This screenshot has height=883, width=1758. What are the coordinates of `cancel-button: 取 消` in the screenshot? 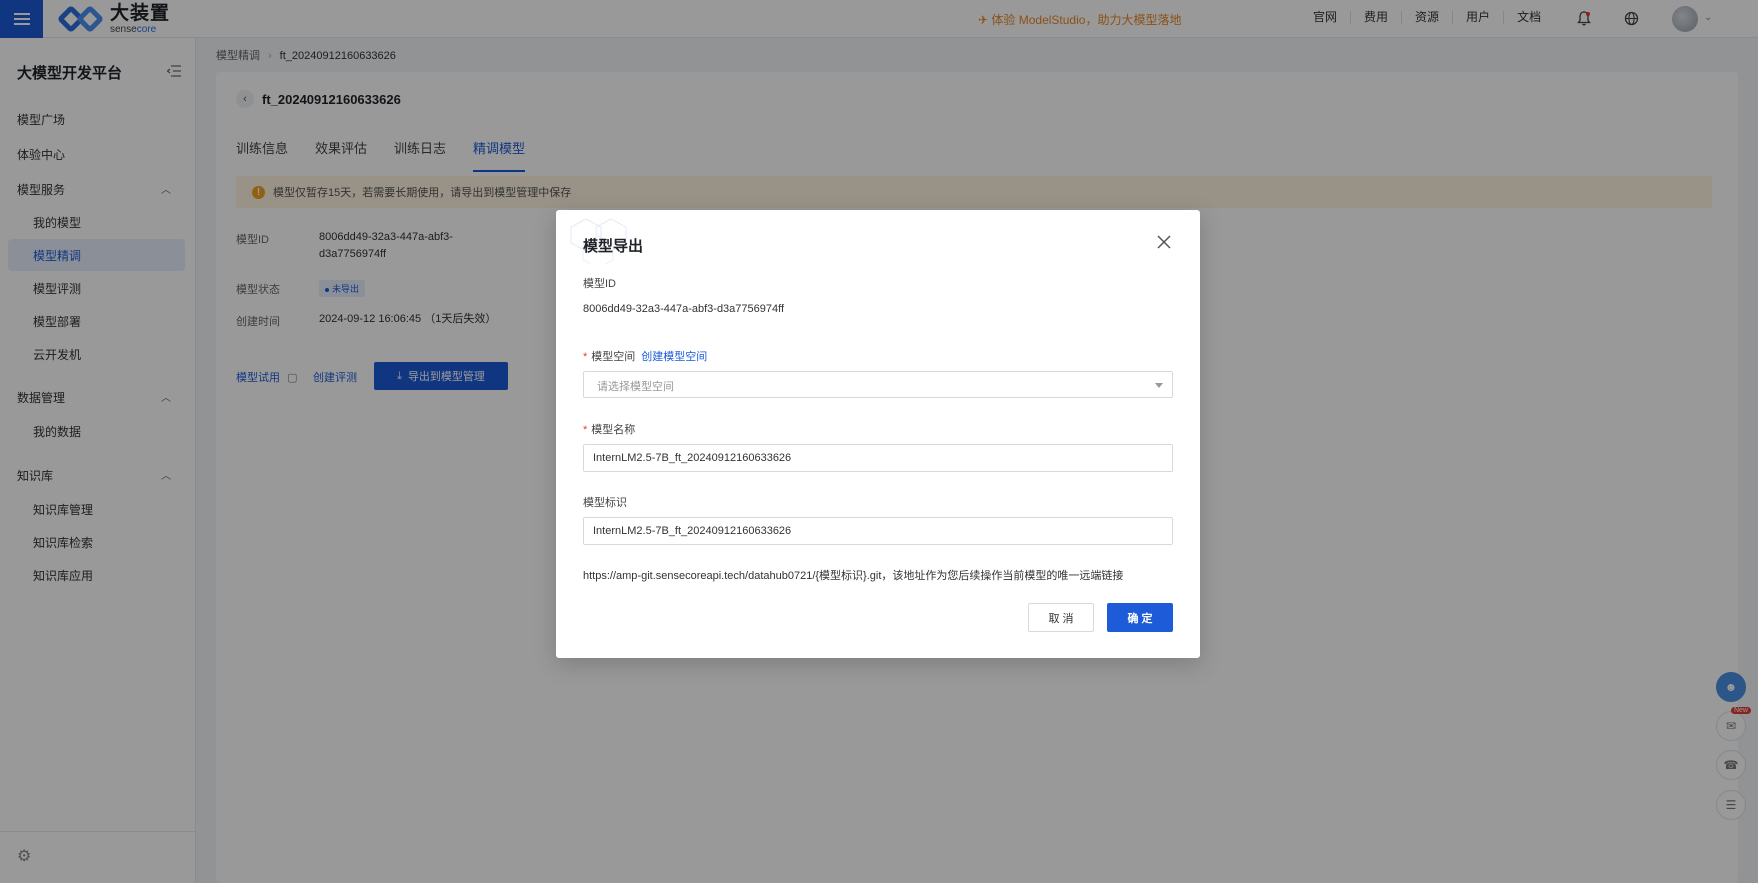 It's located at (1061, 617).